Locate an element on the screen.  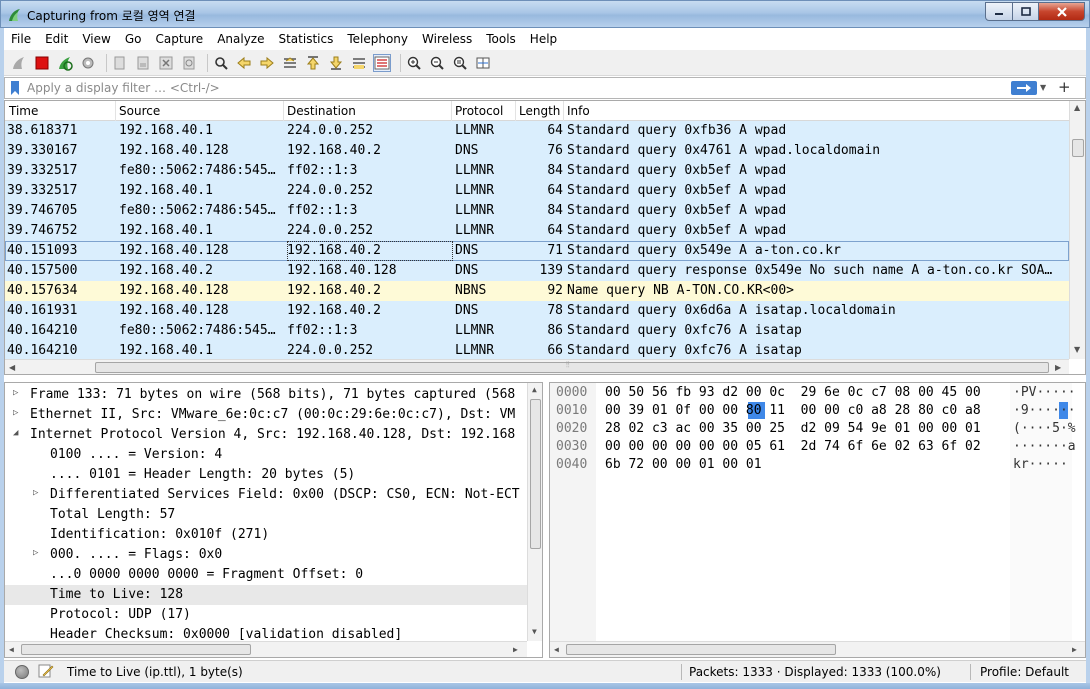
go-to-packet-button is located at coordinates (290, 63).